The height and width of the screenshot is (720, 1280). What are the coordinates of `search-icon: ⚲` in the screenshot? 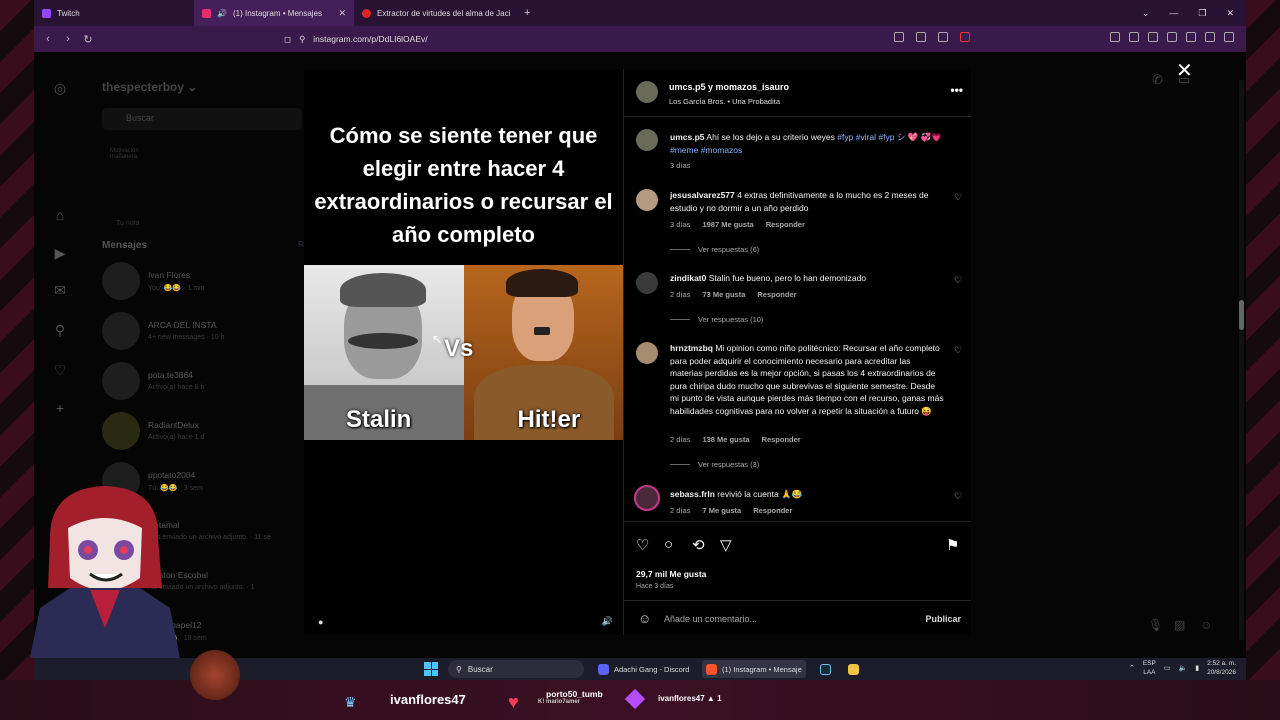 It's located at (60, 330).